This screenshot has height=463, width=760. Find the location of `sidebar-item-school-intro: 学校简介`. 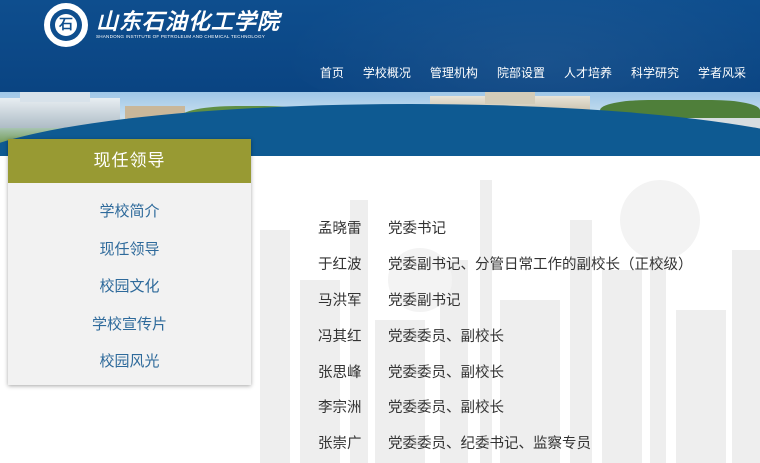

sidebar-item-school-intro: 学校简介 is located at coordinates (129, 212).